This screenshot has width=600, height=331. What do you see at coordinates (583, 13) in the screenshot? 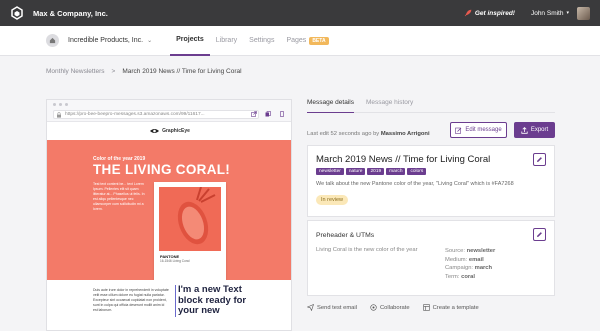
I see `avatar` at bounding box center [583, 13].